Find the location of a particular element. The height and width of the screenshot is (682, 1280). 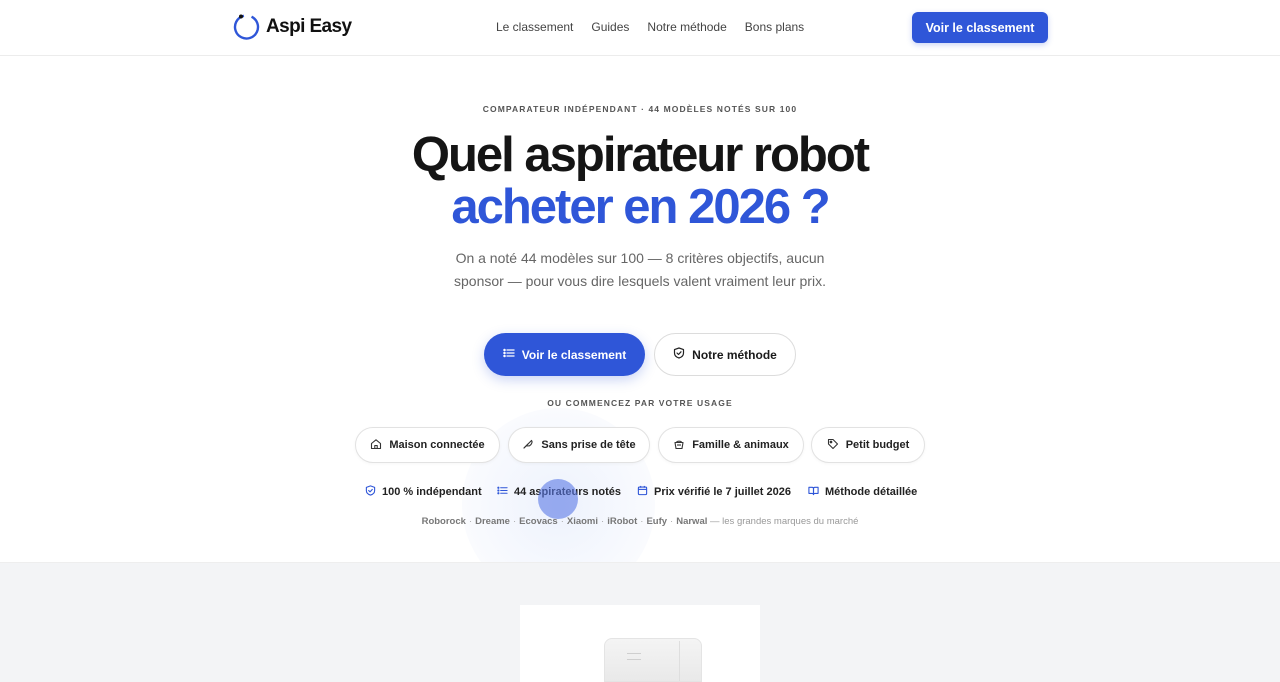

nav-guides: Guides is located at coordinates (610, 27).